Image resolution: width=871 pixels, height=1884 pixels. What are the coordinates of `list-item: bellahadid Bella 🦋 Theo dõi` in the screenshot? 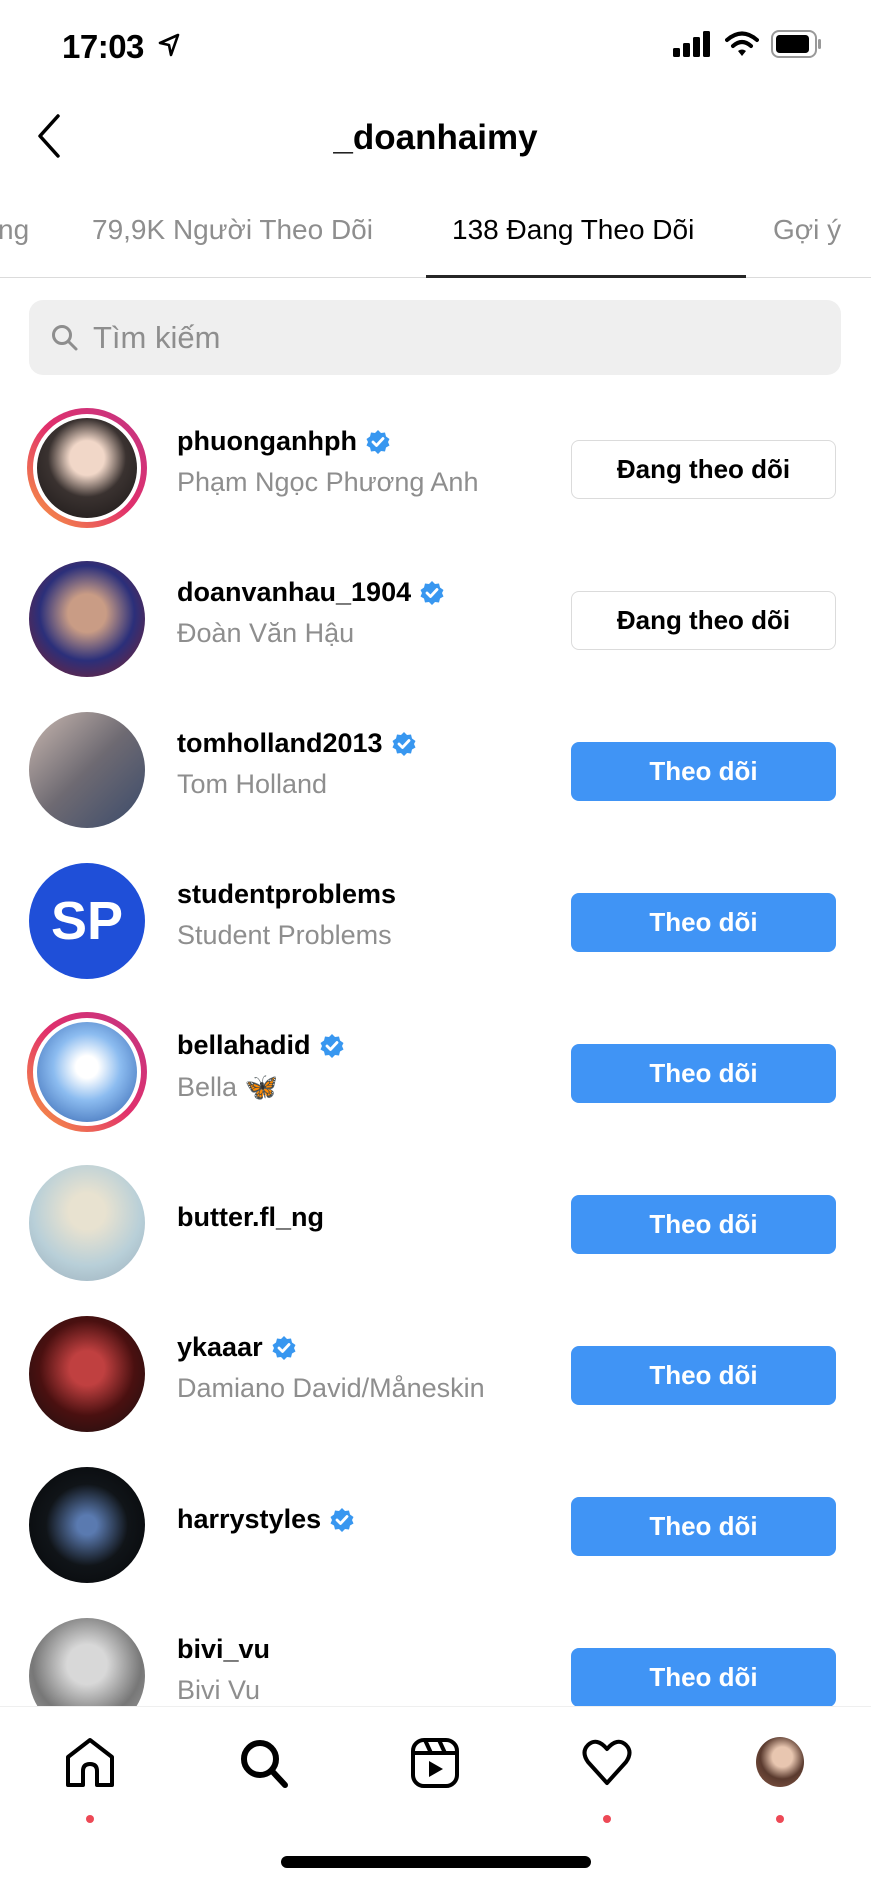 It's located at (435, 1071).